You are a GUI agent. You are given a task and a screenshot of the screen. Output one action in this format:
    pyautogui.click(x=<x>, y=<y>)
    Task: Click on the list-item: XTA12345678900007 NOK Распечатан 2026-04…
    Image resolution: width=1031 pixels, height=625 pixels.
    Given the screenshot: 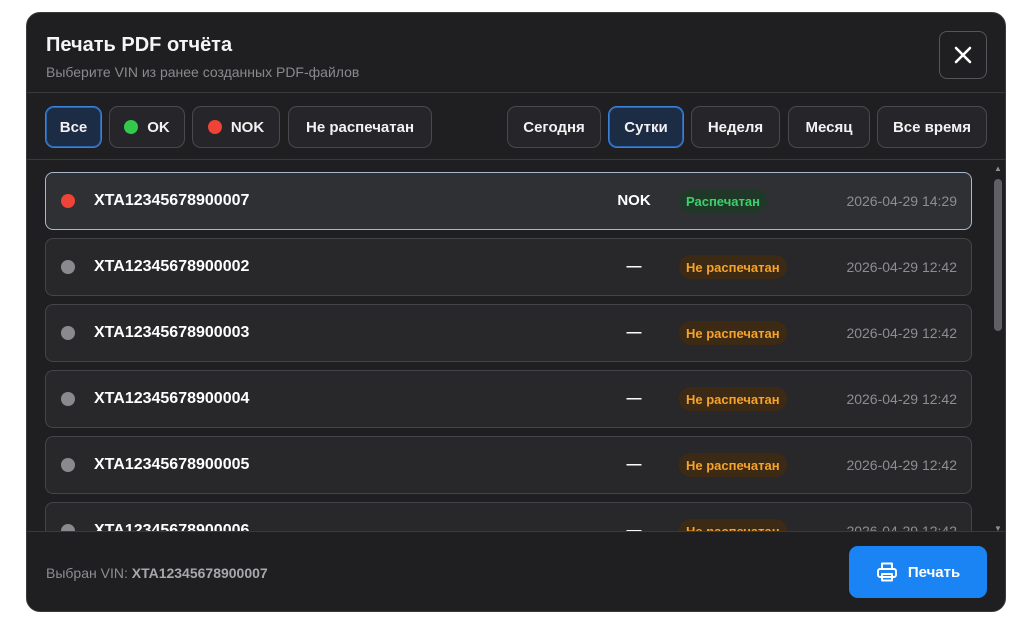 What is the action you would take?
    pyautogui.click(x=508, y=201)
    